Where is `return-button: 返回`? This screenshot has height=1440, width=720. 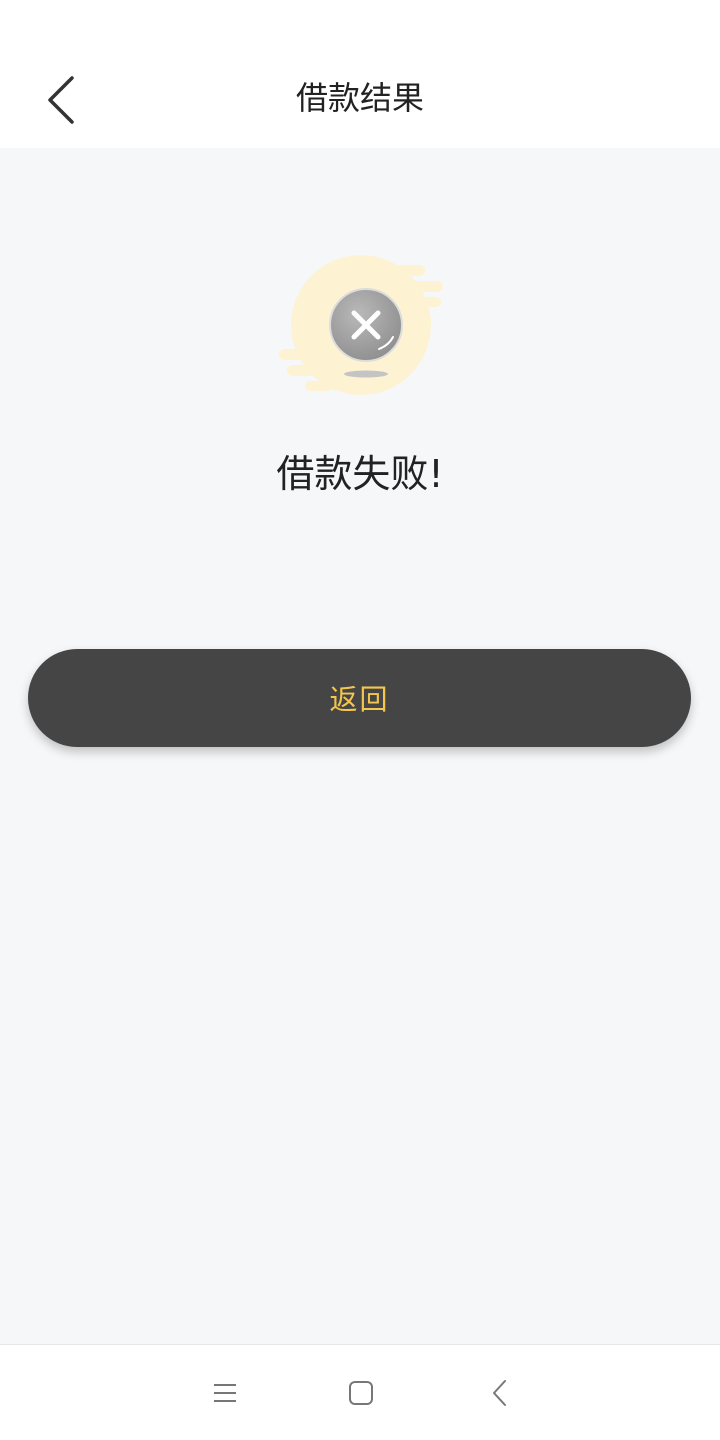
return-button: 返回 is located at coordinates (359, 698).